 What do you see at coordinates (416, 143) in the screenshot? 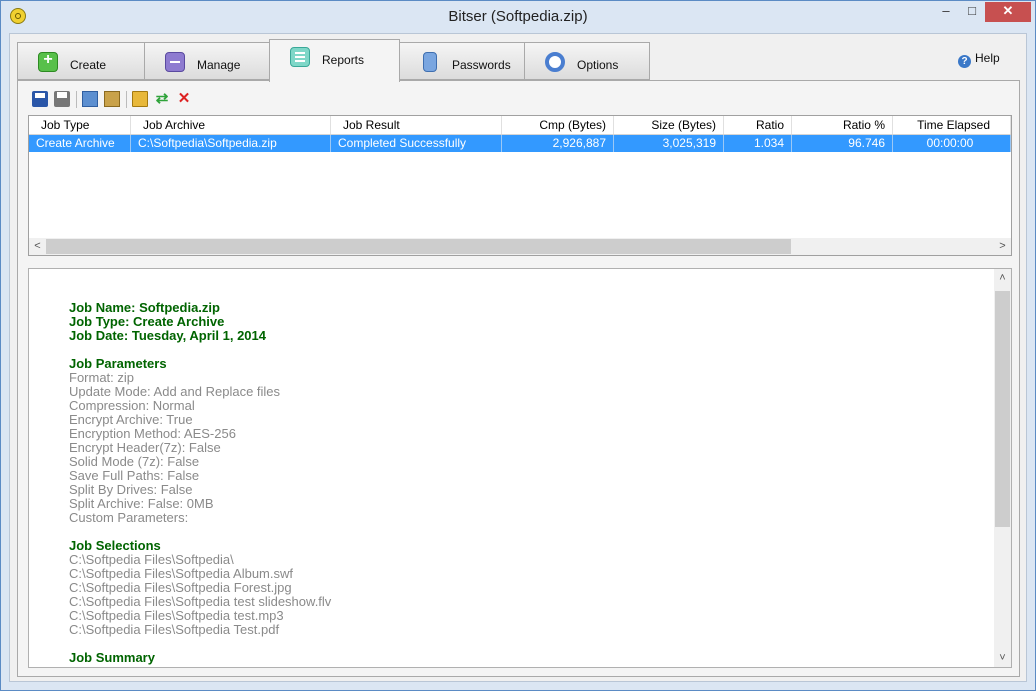
I see `cell-job-result: Completed Successfully` at bounding box center [416, 143].